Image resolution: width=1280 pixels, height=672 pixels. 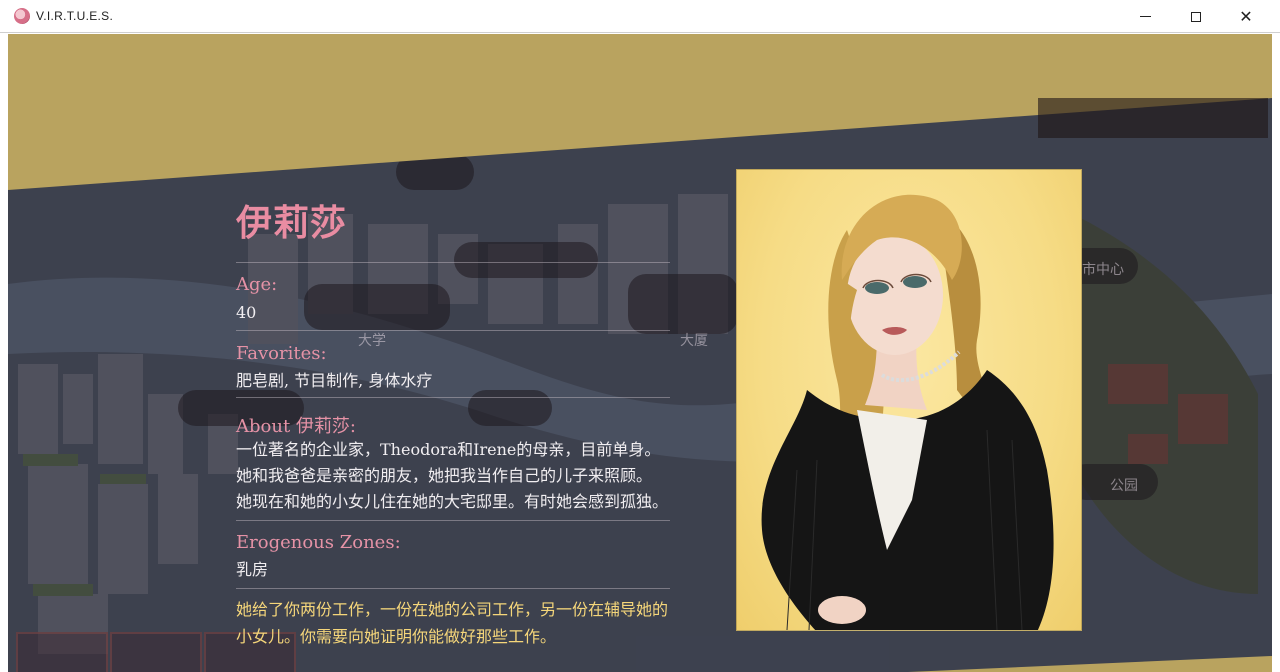 What do you see at coordinates (694, 341) in the screenshot?
I see `map-label-tower: 大厦` at bounding box center [694, 341].